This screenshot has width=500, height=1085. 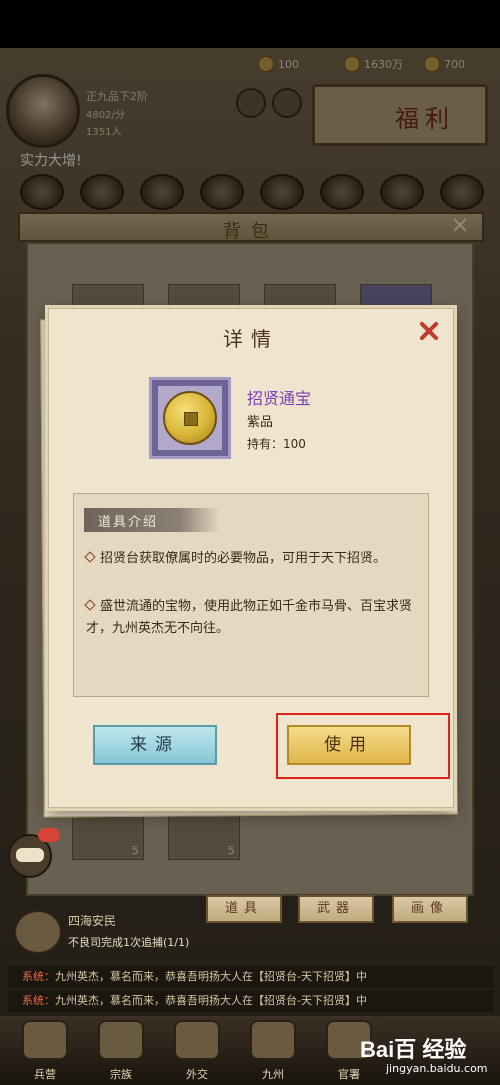 I want to click on item-icon-frame, so click(x=190, y=418).